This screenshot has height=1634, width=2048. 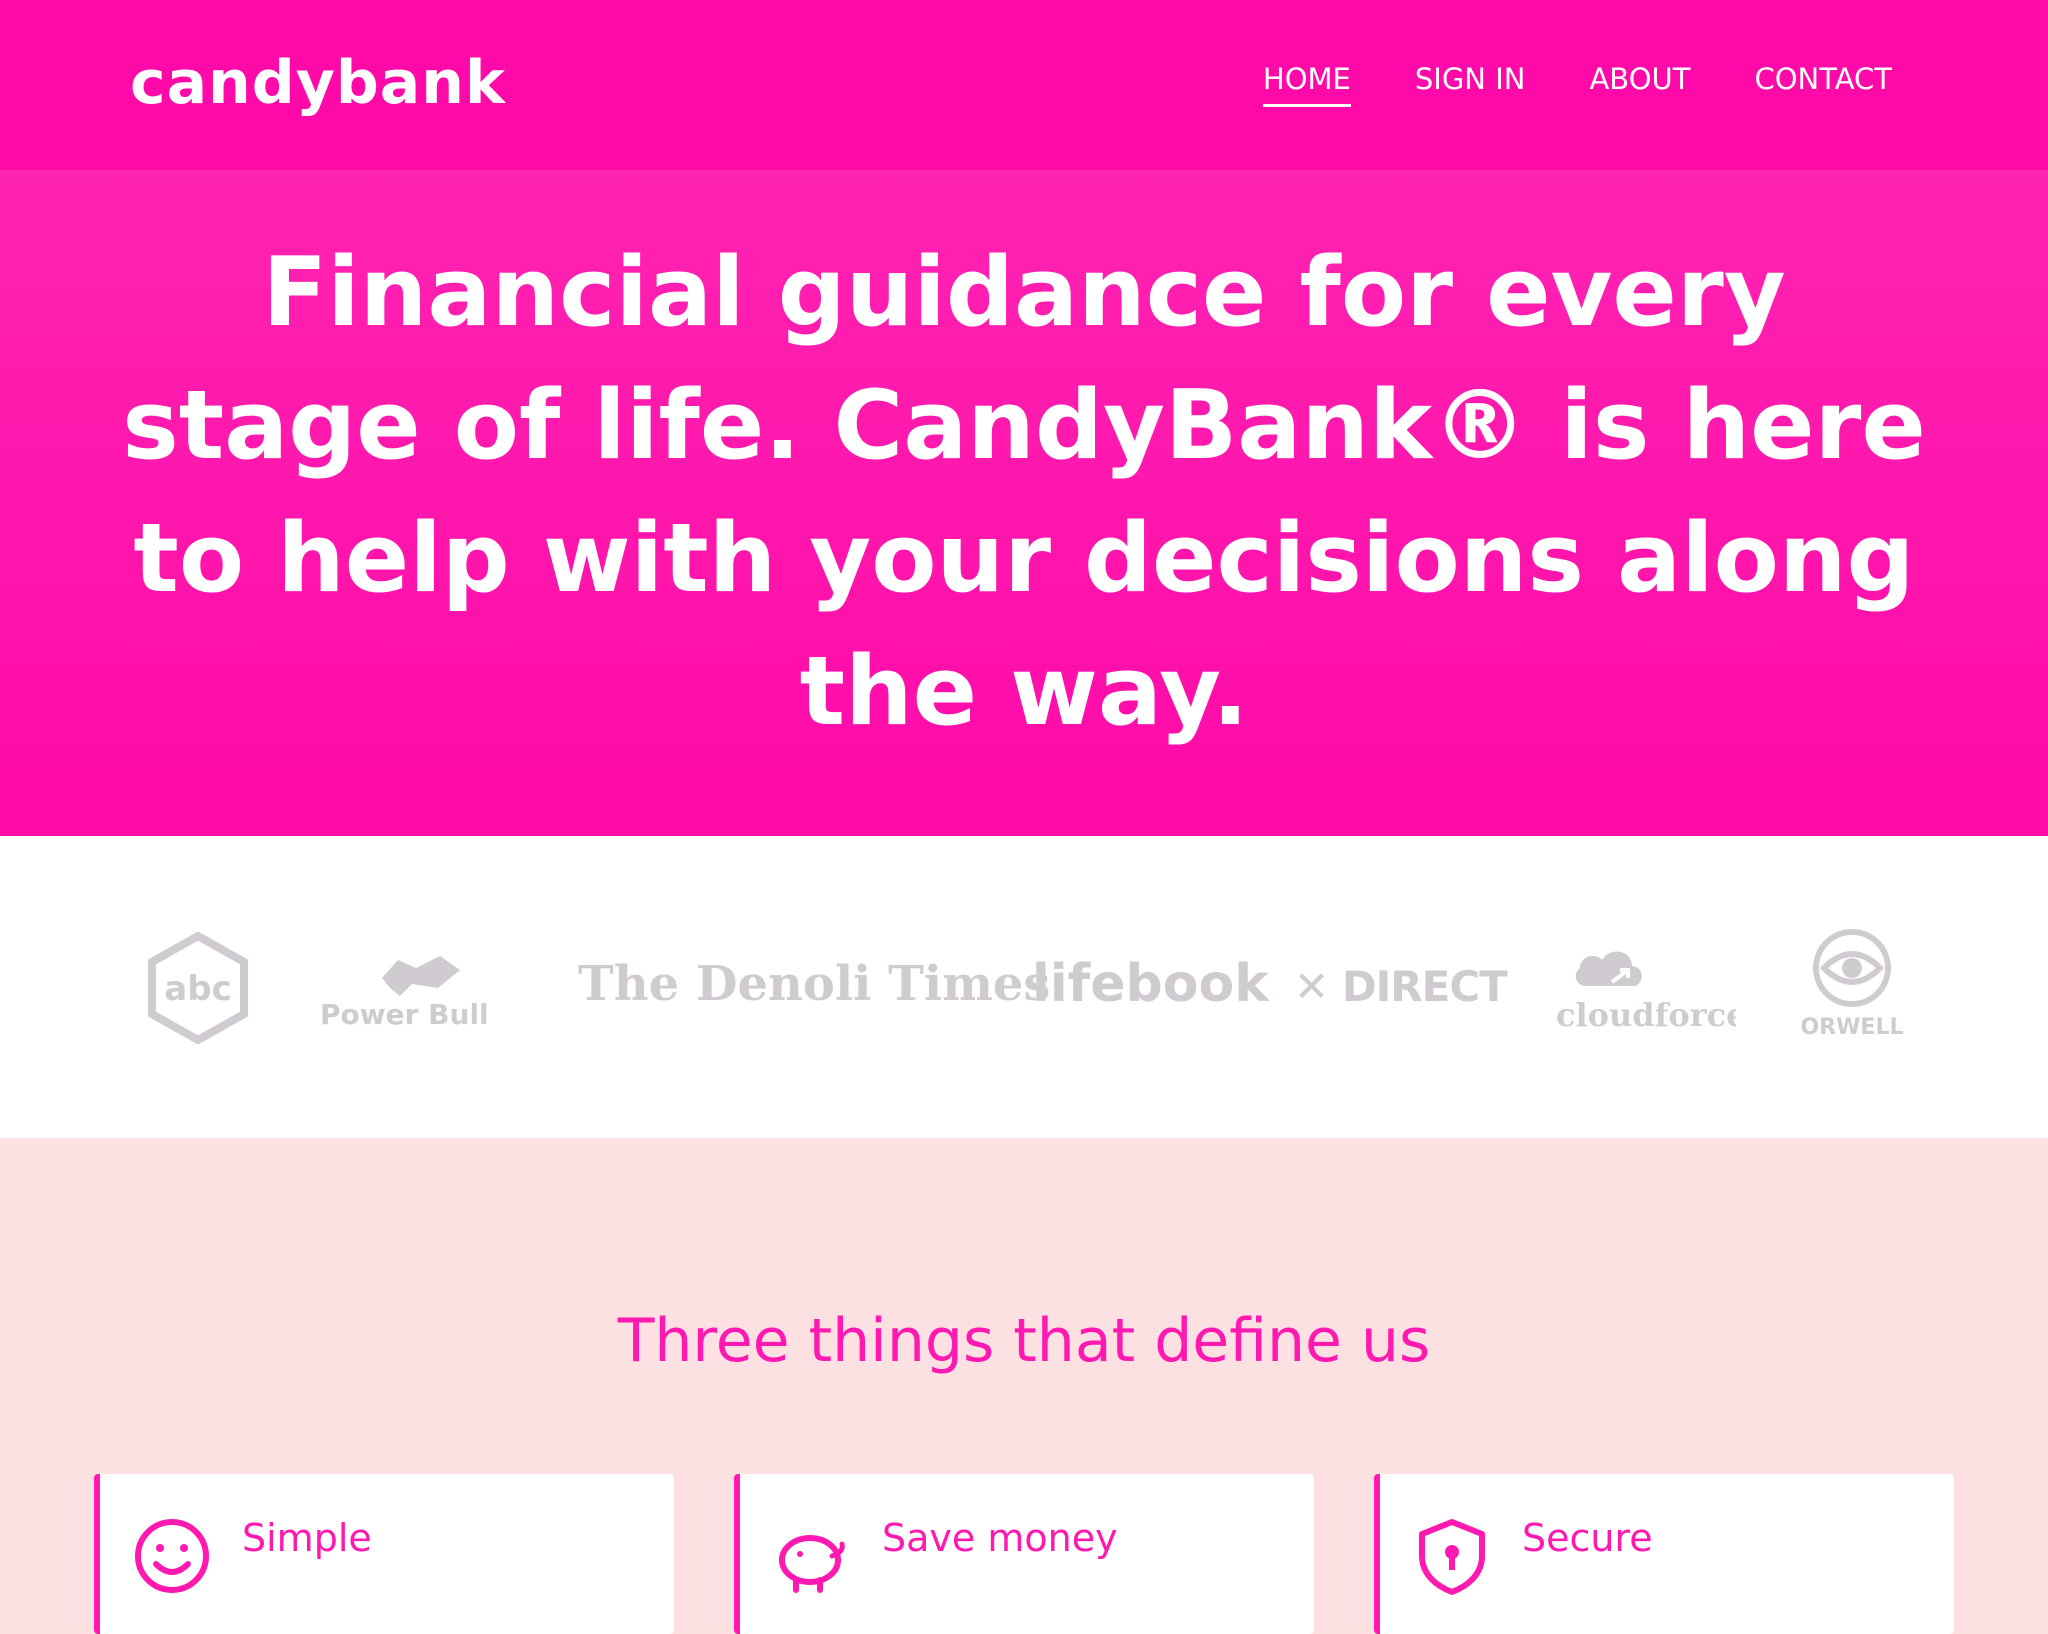 I want to click on nav-home: HOME, so click(x=1306, y=84).